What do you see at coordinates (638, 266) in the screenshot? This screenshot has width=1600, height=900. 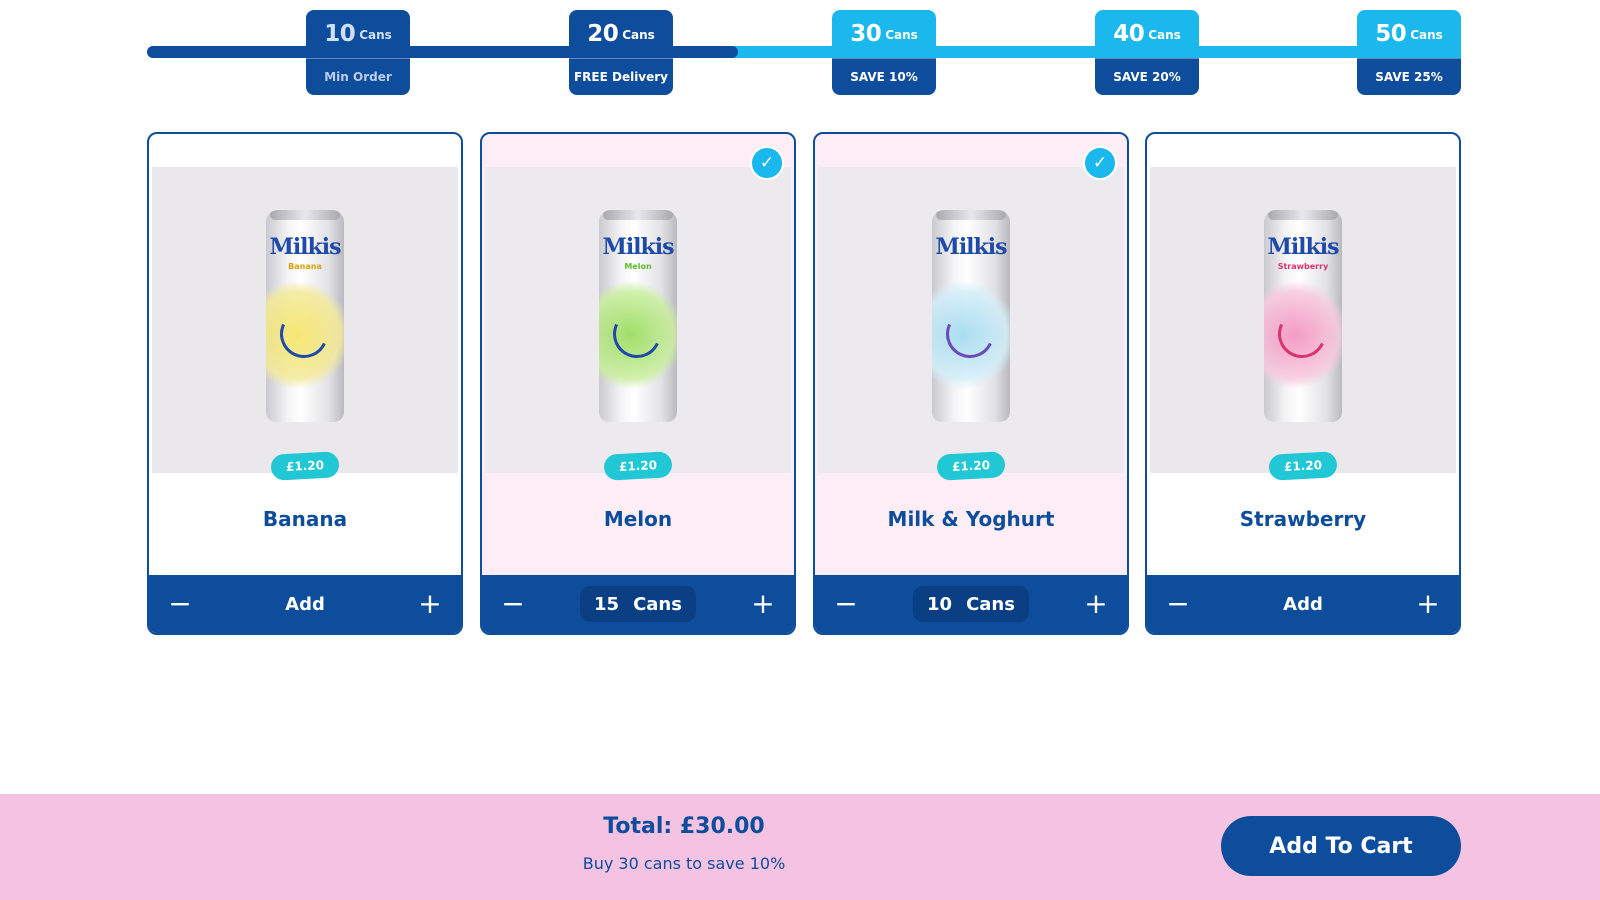 I see `can-flavor-text: Melon` at bounding box center [638, 266].